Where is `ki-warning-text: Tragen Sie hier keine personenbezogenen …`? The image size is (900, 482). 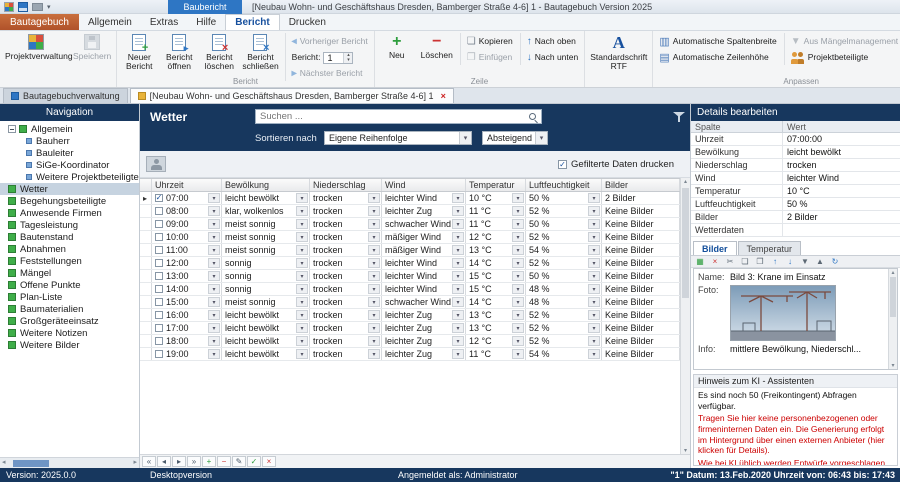
ki-warning-text: Tragen Sie hier keine personenbezogenen … is located at coordinates (795, 434).